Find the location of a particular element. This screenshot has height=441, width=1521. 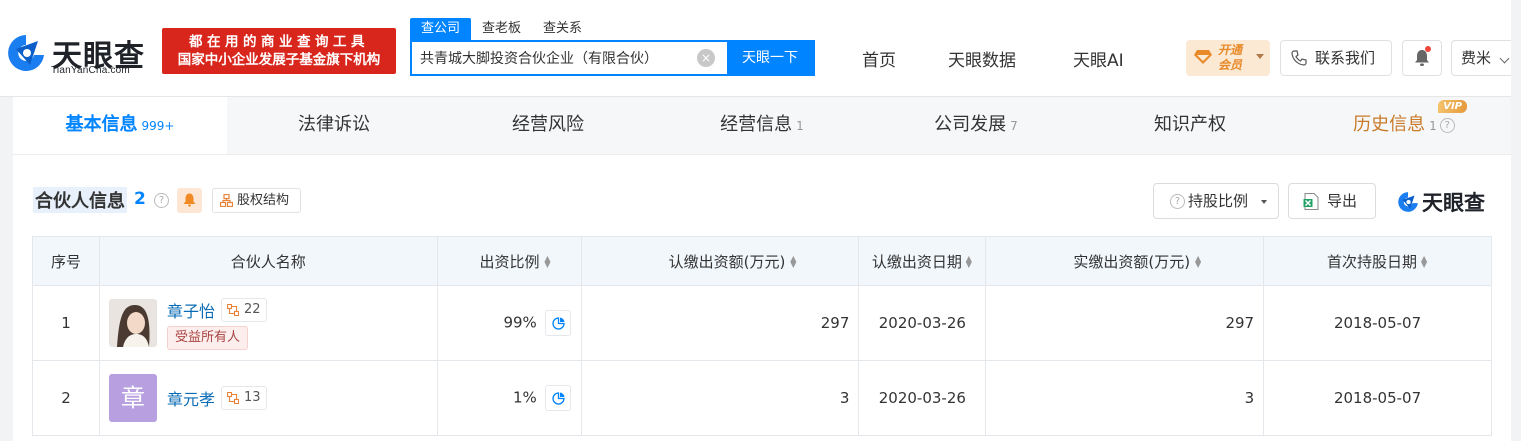

vip-badge: VIP is located at coordinates (1452, 106).